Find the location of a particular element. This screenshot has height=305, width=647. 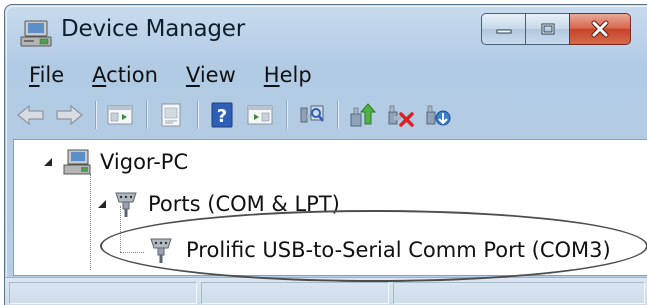

menu-action-label: ction is located at coordinates (132, 75).